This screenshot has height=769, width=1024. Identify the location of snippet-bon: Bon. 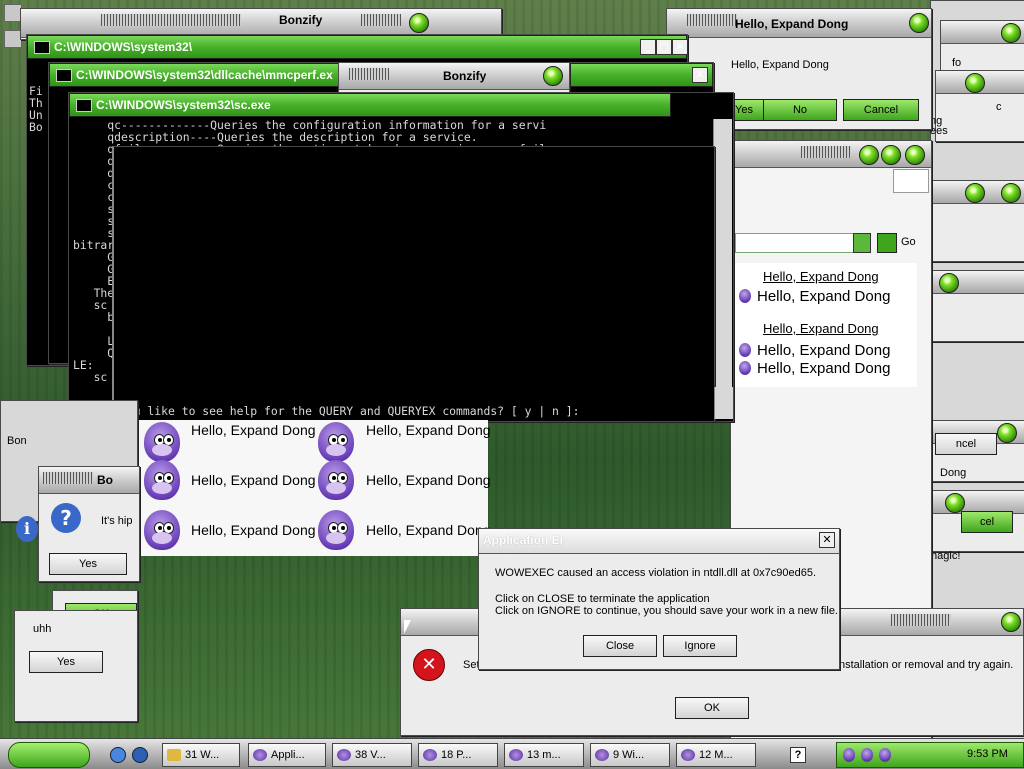
(17, 441).